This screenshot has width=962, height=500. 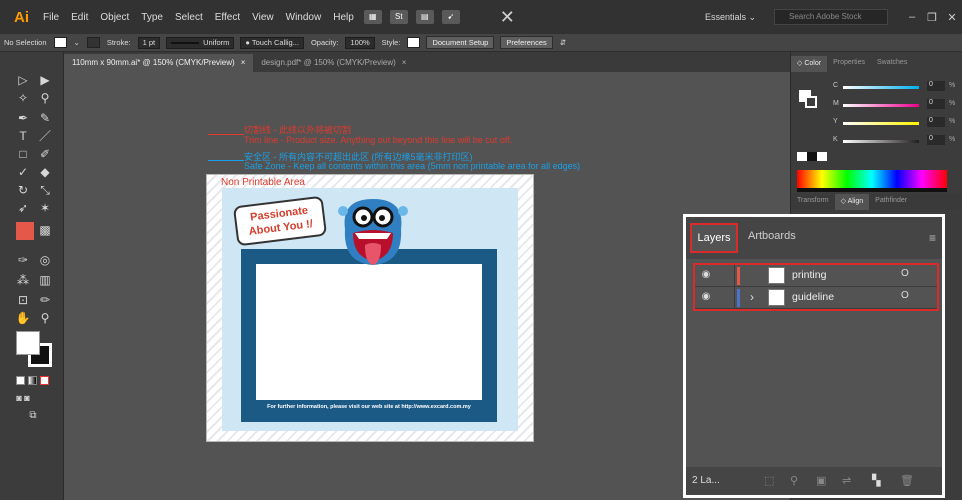 I want to click on rotate-tool-icon: ↻, so click(x=23, y=190).